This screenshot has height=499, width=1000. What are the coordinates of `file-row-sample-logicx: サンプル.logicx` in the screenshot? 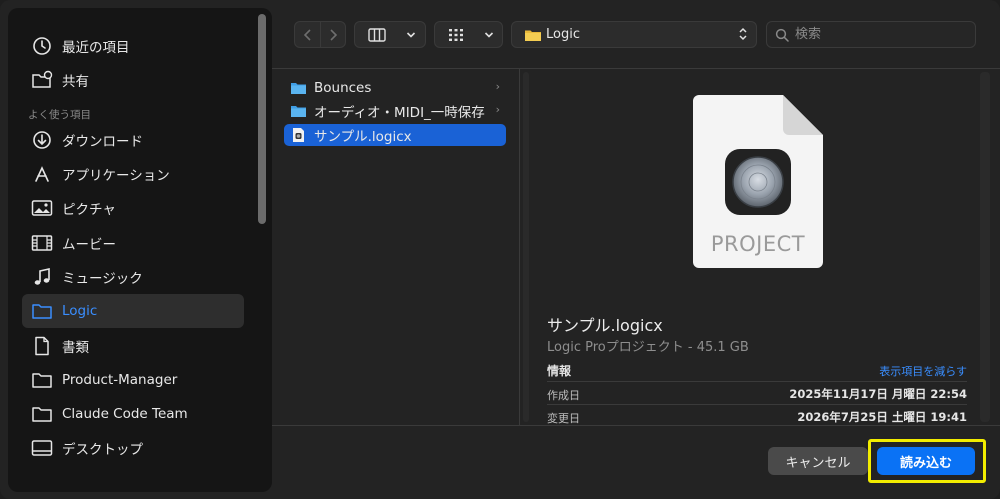 It's located at (395, 135).